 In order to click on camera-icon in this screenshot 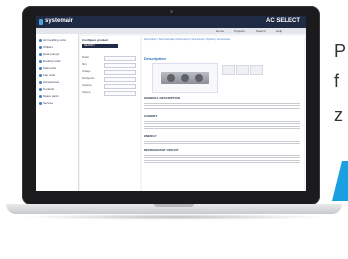, I will do `click(171, 11)`.